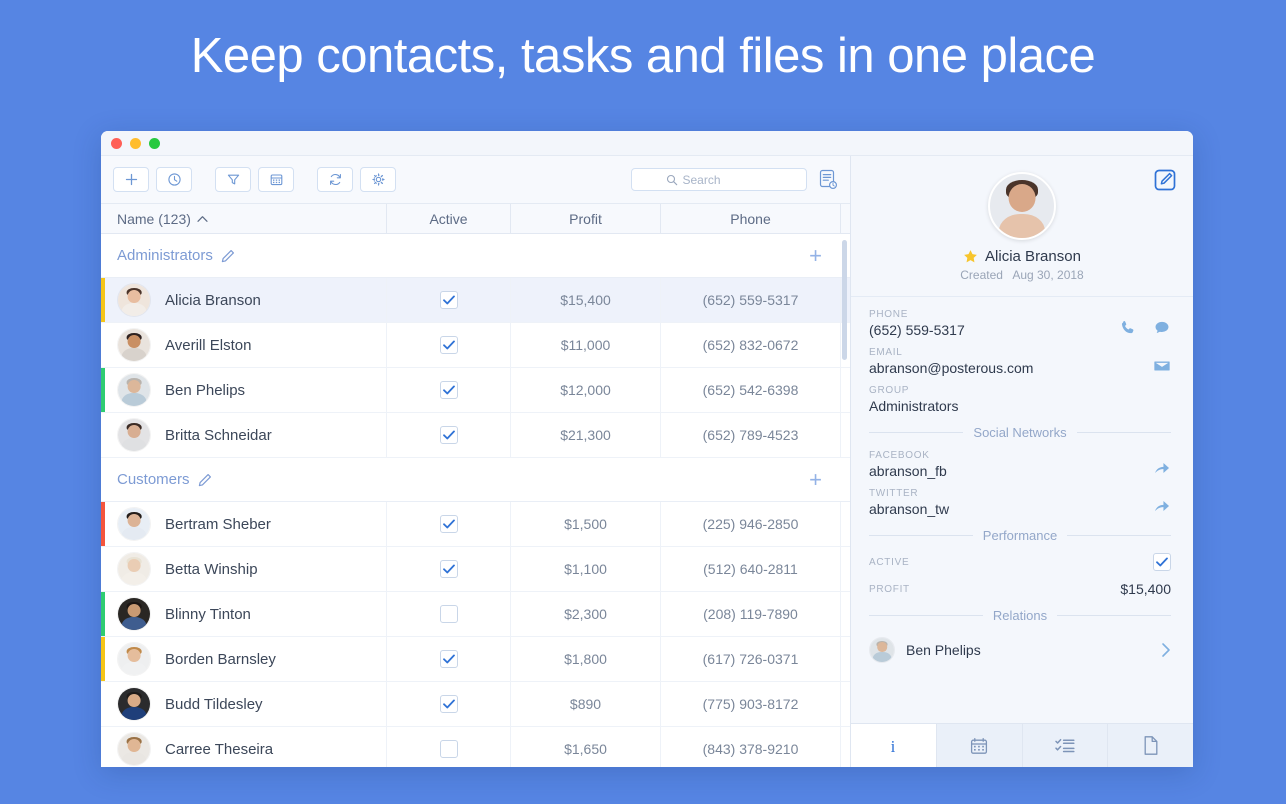  I want to click on window-close-button, so click(116, 143).